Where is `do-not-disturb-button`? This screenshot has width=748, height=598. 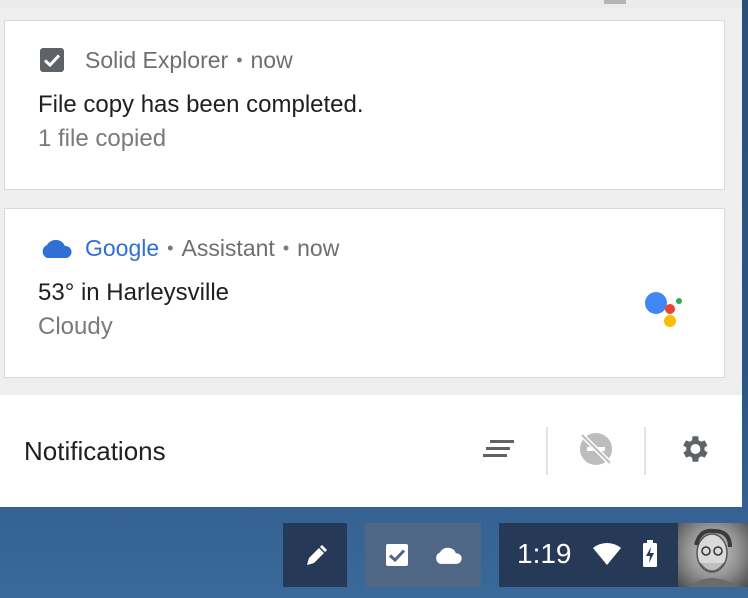 do-not-disturb-button is located at coordinates (596, 451).